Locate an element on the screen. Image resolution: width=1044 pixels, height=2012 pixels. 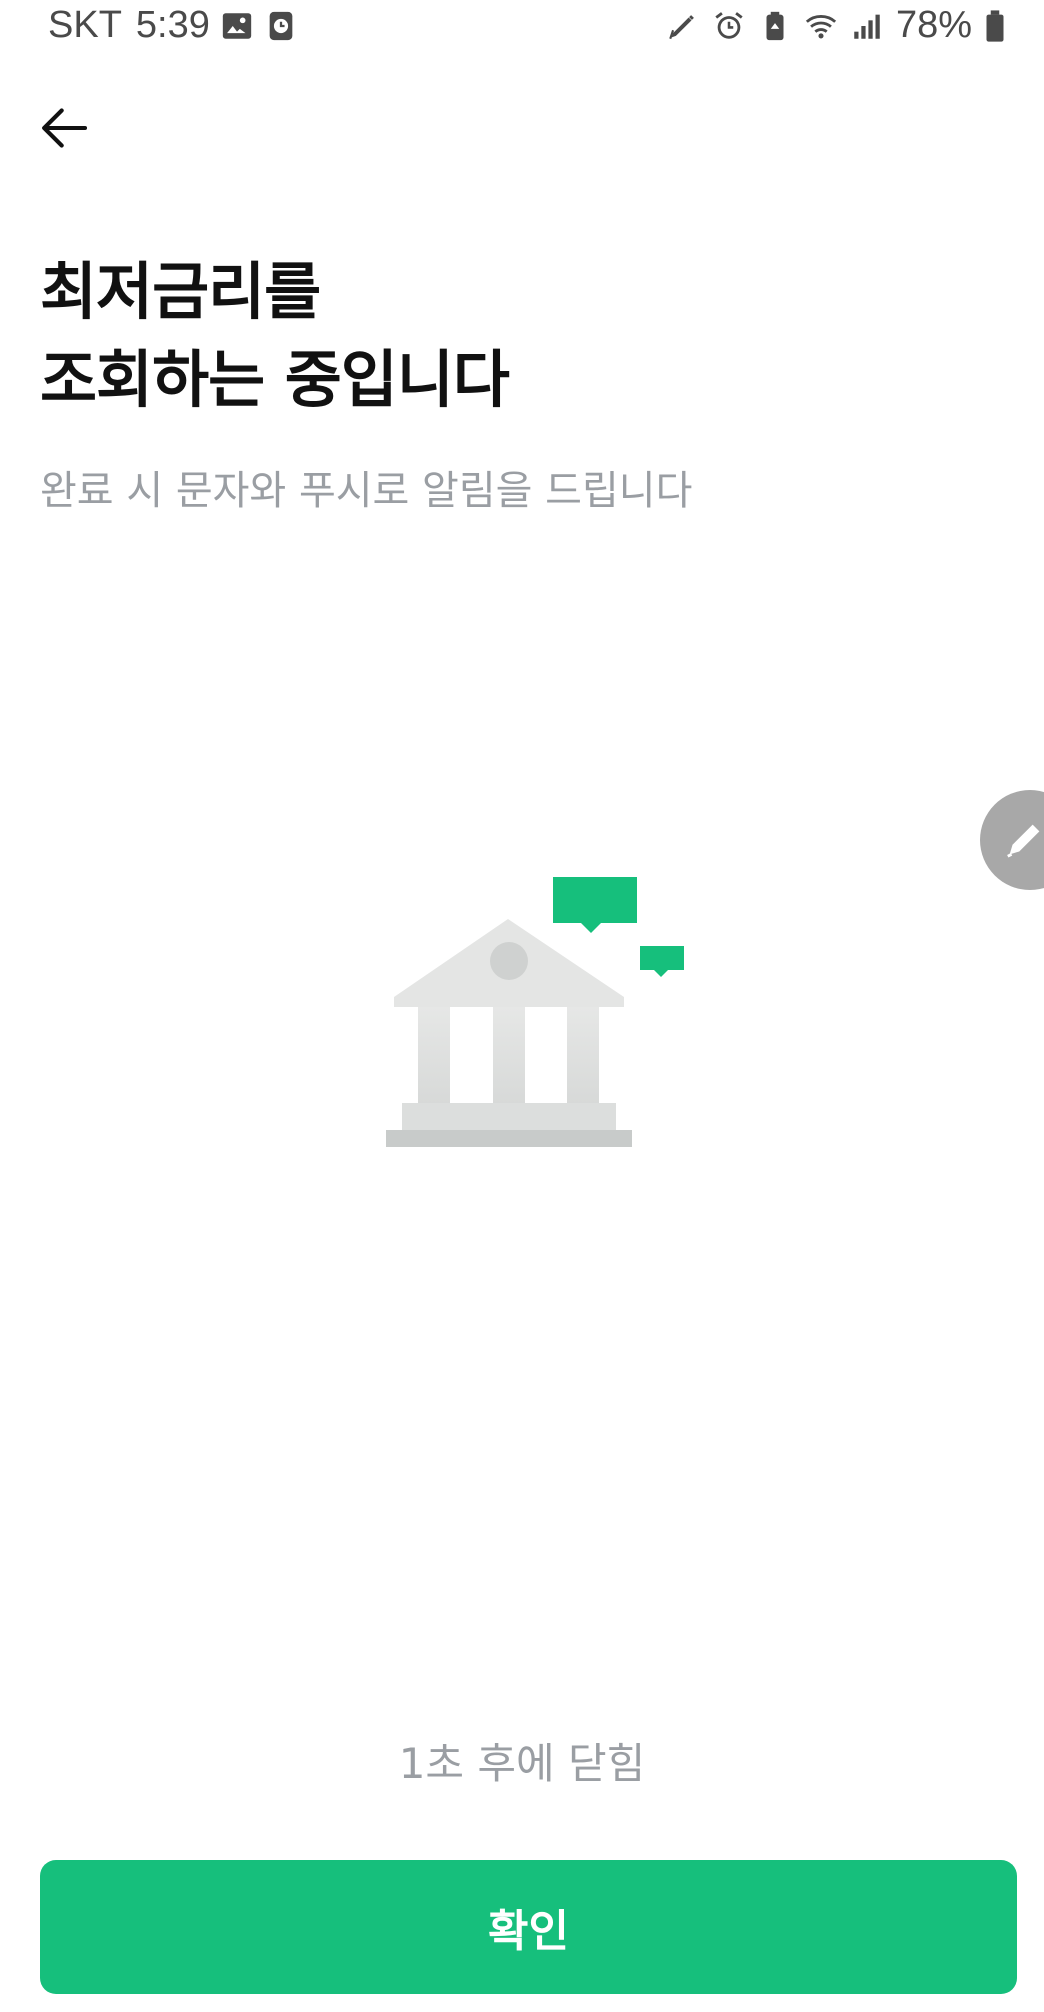
status-time: 5:39 is located at coordinates (172, 25).